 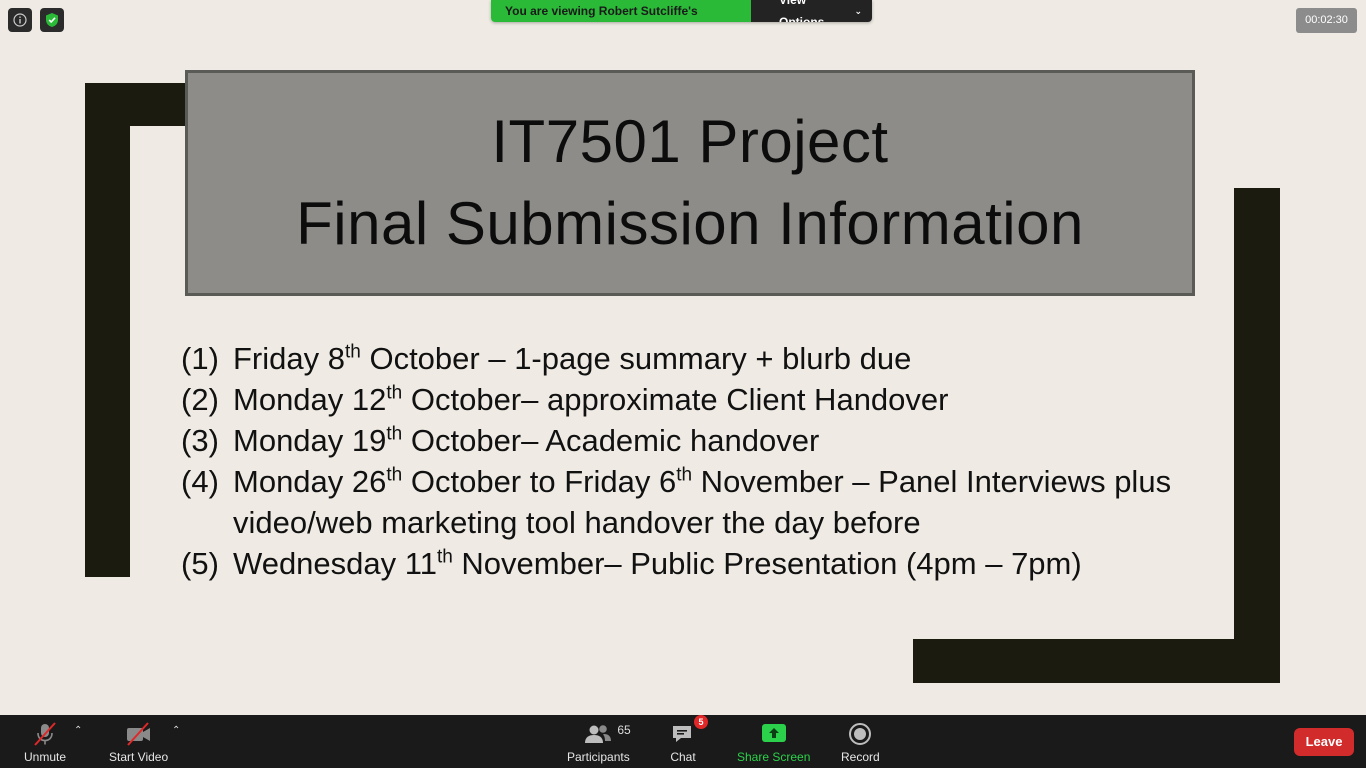 I want to click on share-screen-label: Share Screen, so click(x=774, y=757).